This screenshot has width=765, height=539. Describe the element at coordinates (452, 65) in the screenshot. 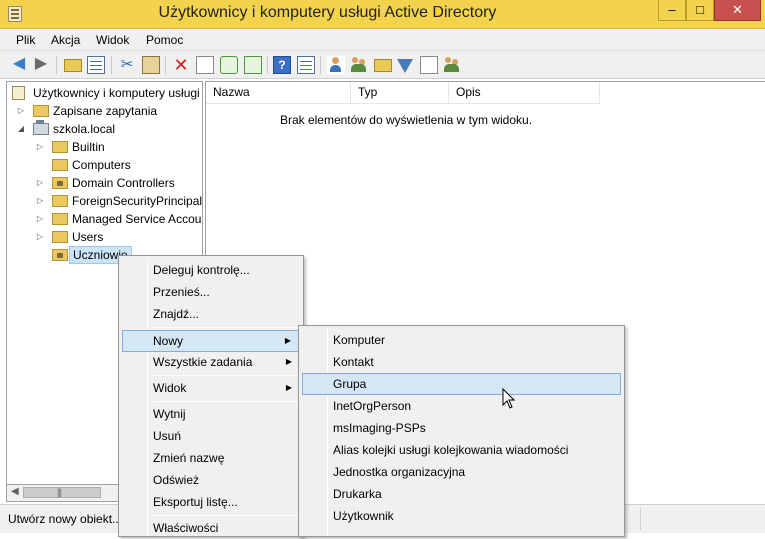

I see `add-to-group-icon` at that location.